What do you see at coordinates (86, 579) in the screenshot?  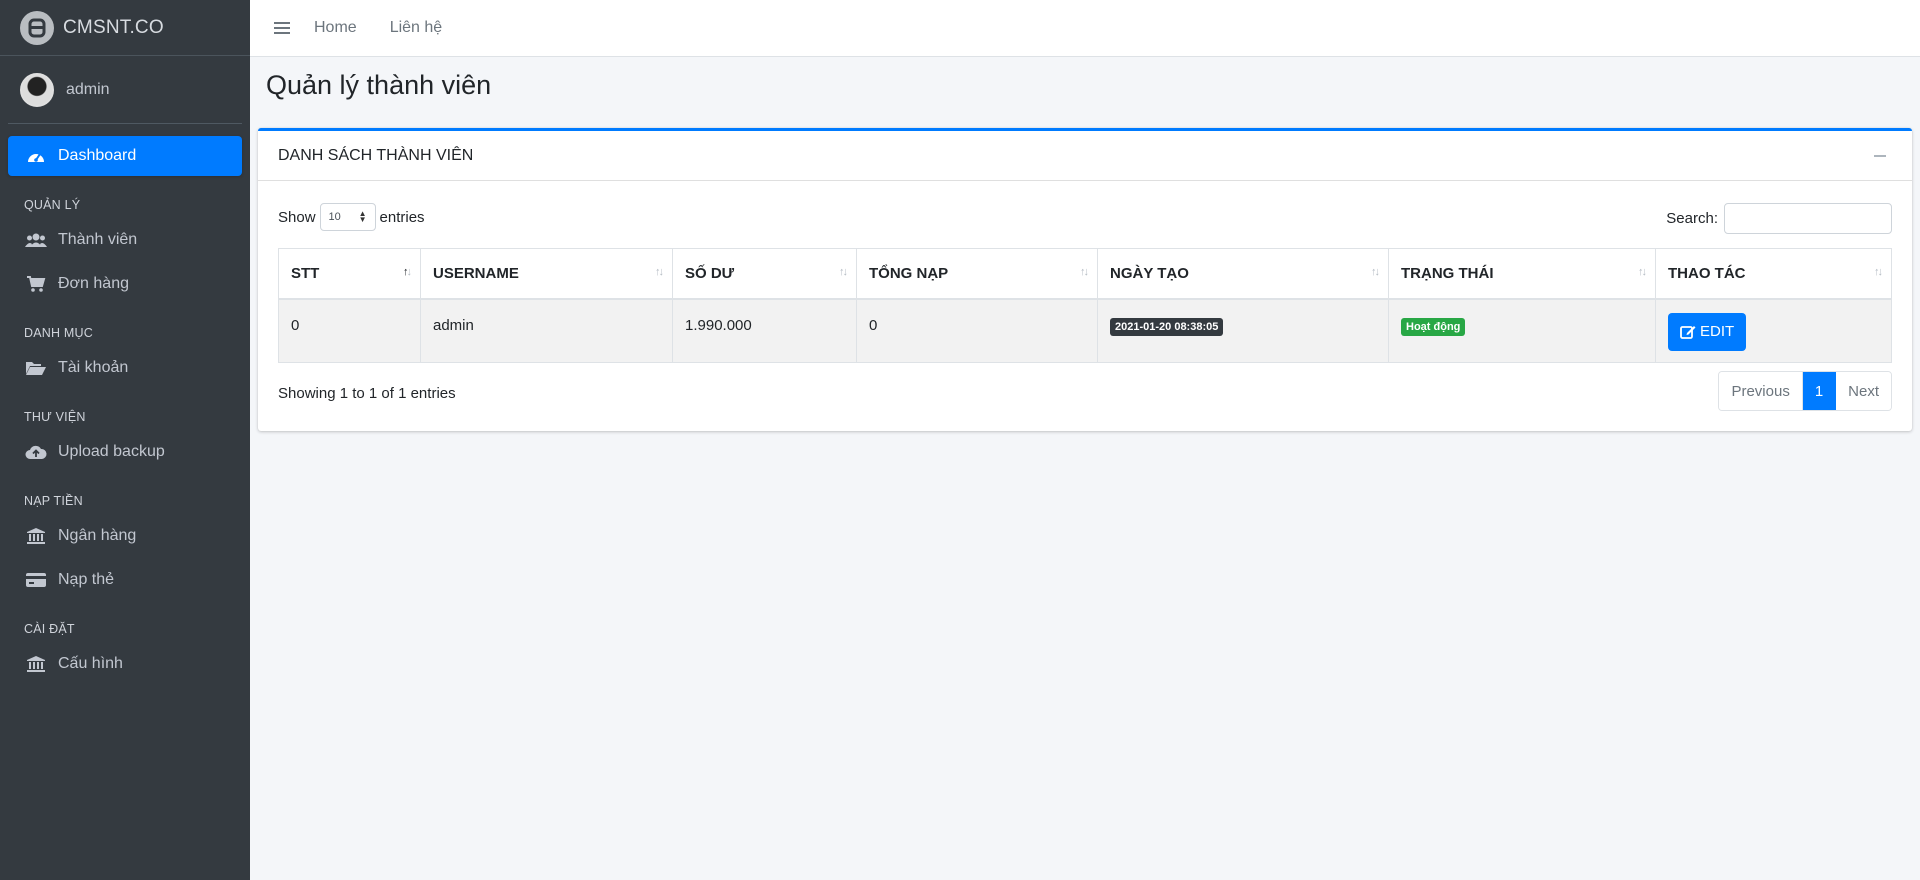 I see `sidebar-item-label: Nạp thẻ` at bounding box center [86, 579].